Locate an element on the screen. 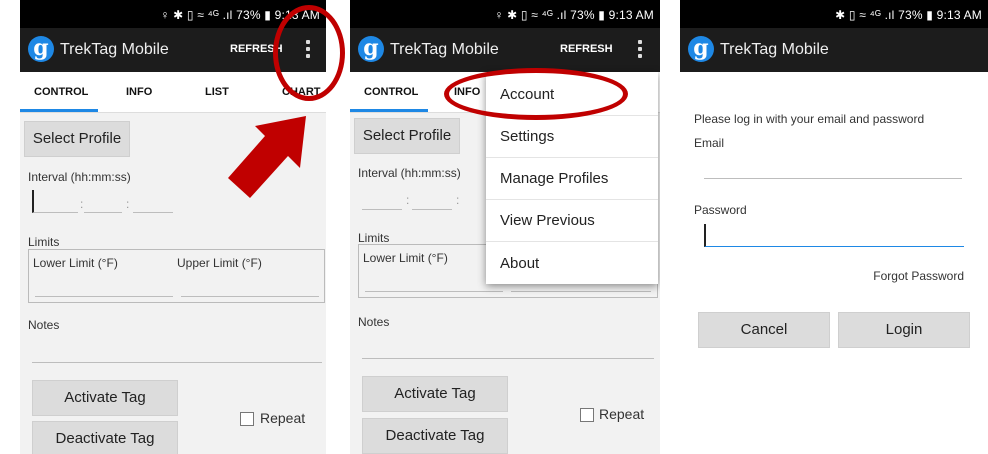 The image size is (988, 454). password-label: Password is located at coordinates (720, 210).